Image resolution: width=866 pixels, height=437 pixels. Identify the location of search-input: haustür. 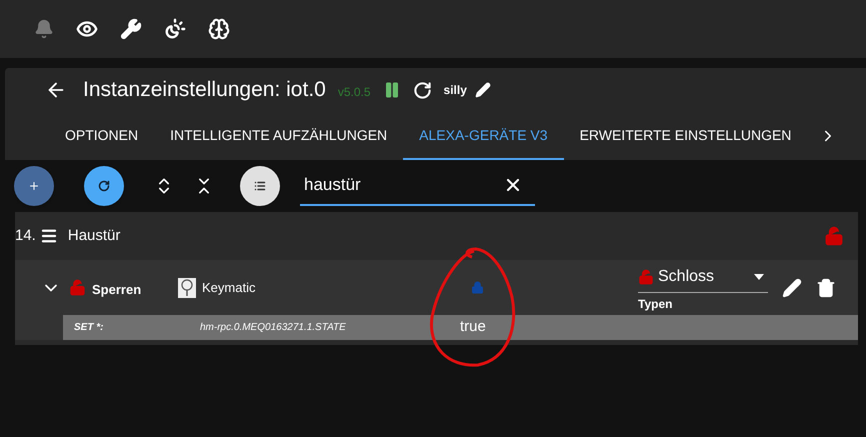
(403, 185).